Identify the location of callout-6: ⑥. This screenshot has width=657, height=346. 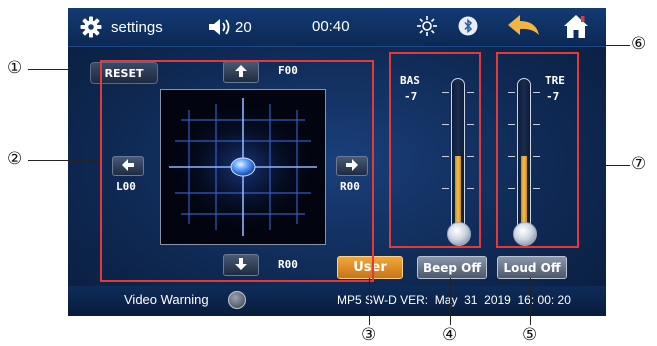
(639, 44).